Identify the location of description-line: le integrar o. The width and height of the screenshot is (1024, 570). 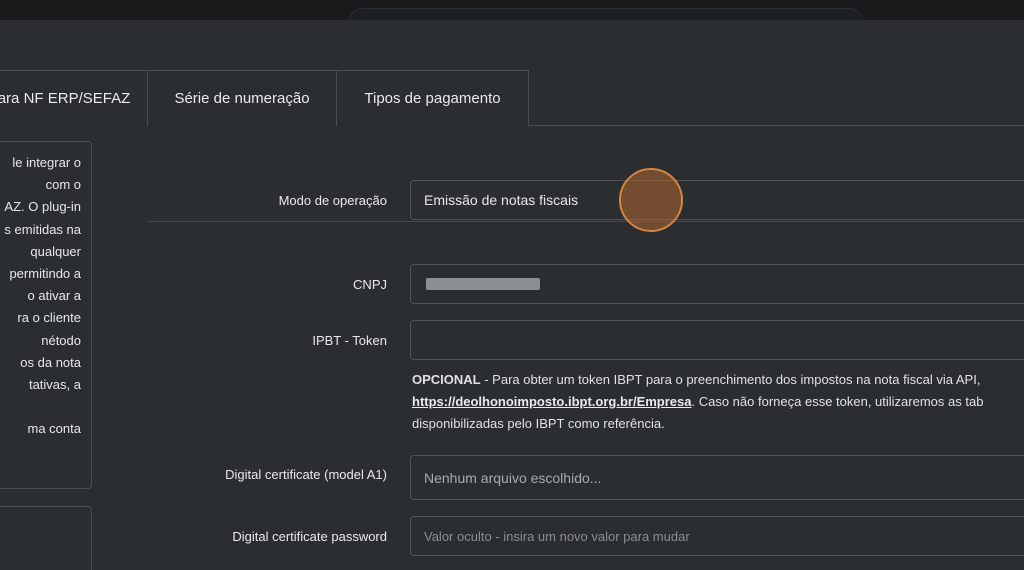
(46, 162).